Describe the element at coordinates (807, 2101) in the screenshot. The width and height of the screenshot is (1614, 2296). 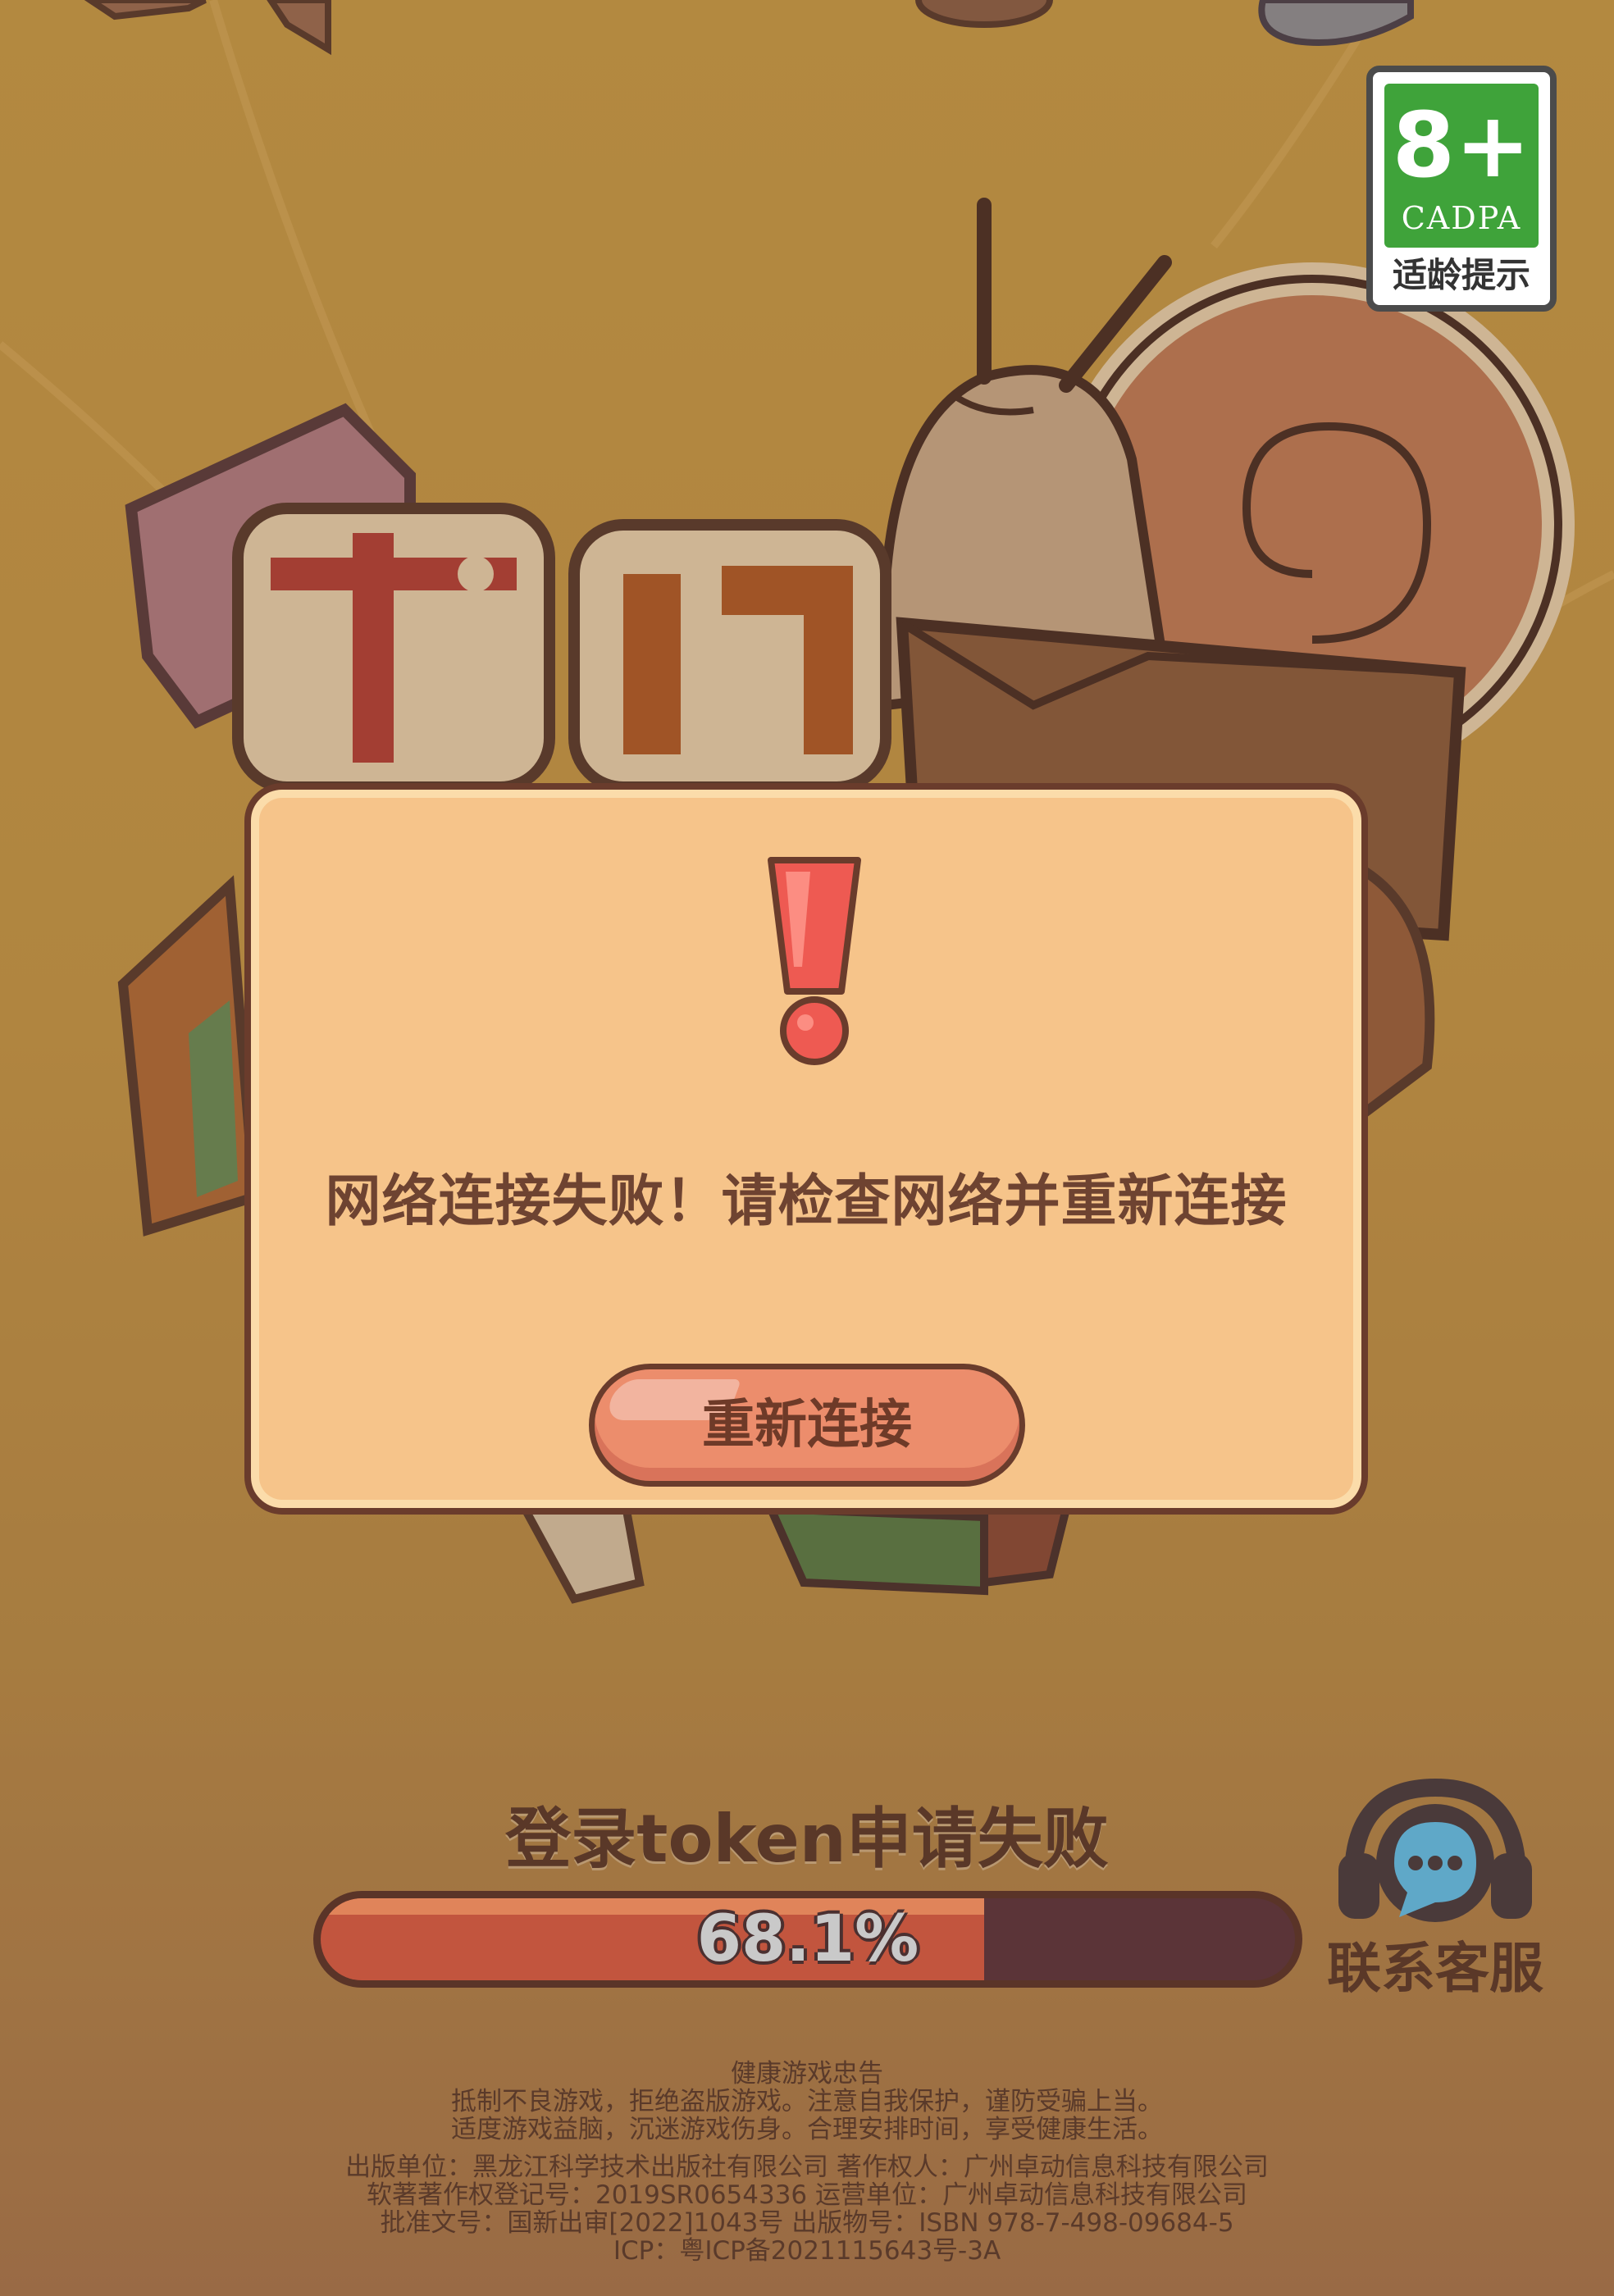
I see `advisory-line-1: 抵制不良游戏，拒绝盗版游戏。注意自我保护，谨防受骗上当。` at that location.